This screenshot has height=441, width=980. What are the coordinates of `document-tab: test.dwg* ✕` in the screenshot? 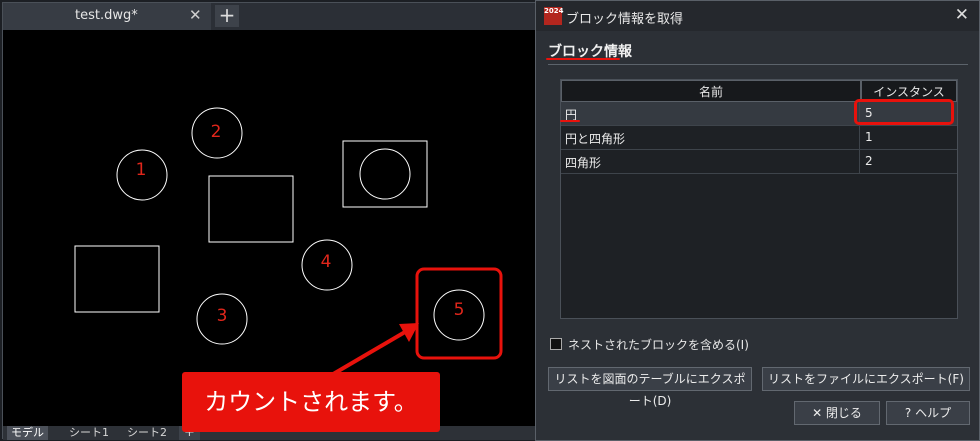 It's located at (107, 16).